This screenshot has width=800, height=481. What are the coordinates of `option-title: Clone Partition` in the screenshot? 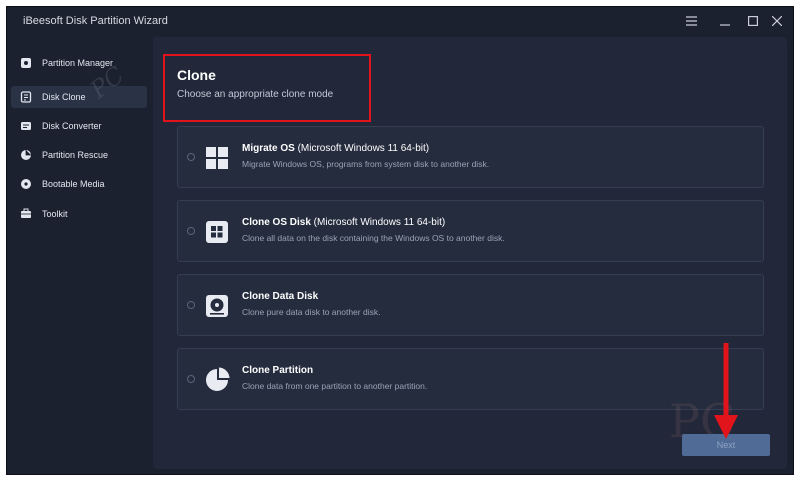 It's located at (278, 370).